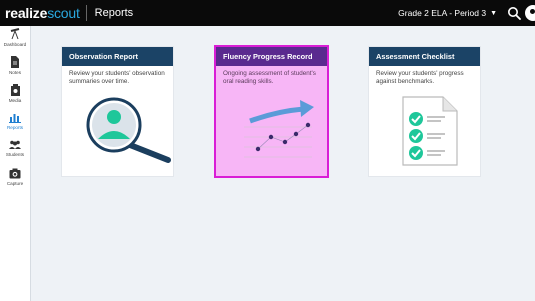  I want to click on bar-chart-icon, so click(15, 118).